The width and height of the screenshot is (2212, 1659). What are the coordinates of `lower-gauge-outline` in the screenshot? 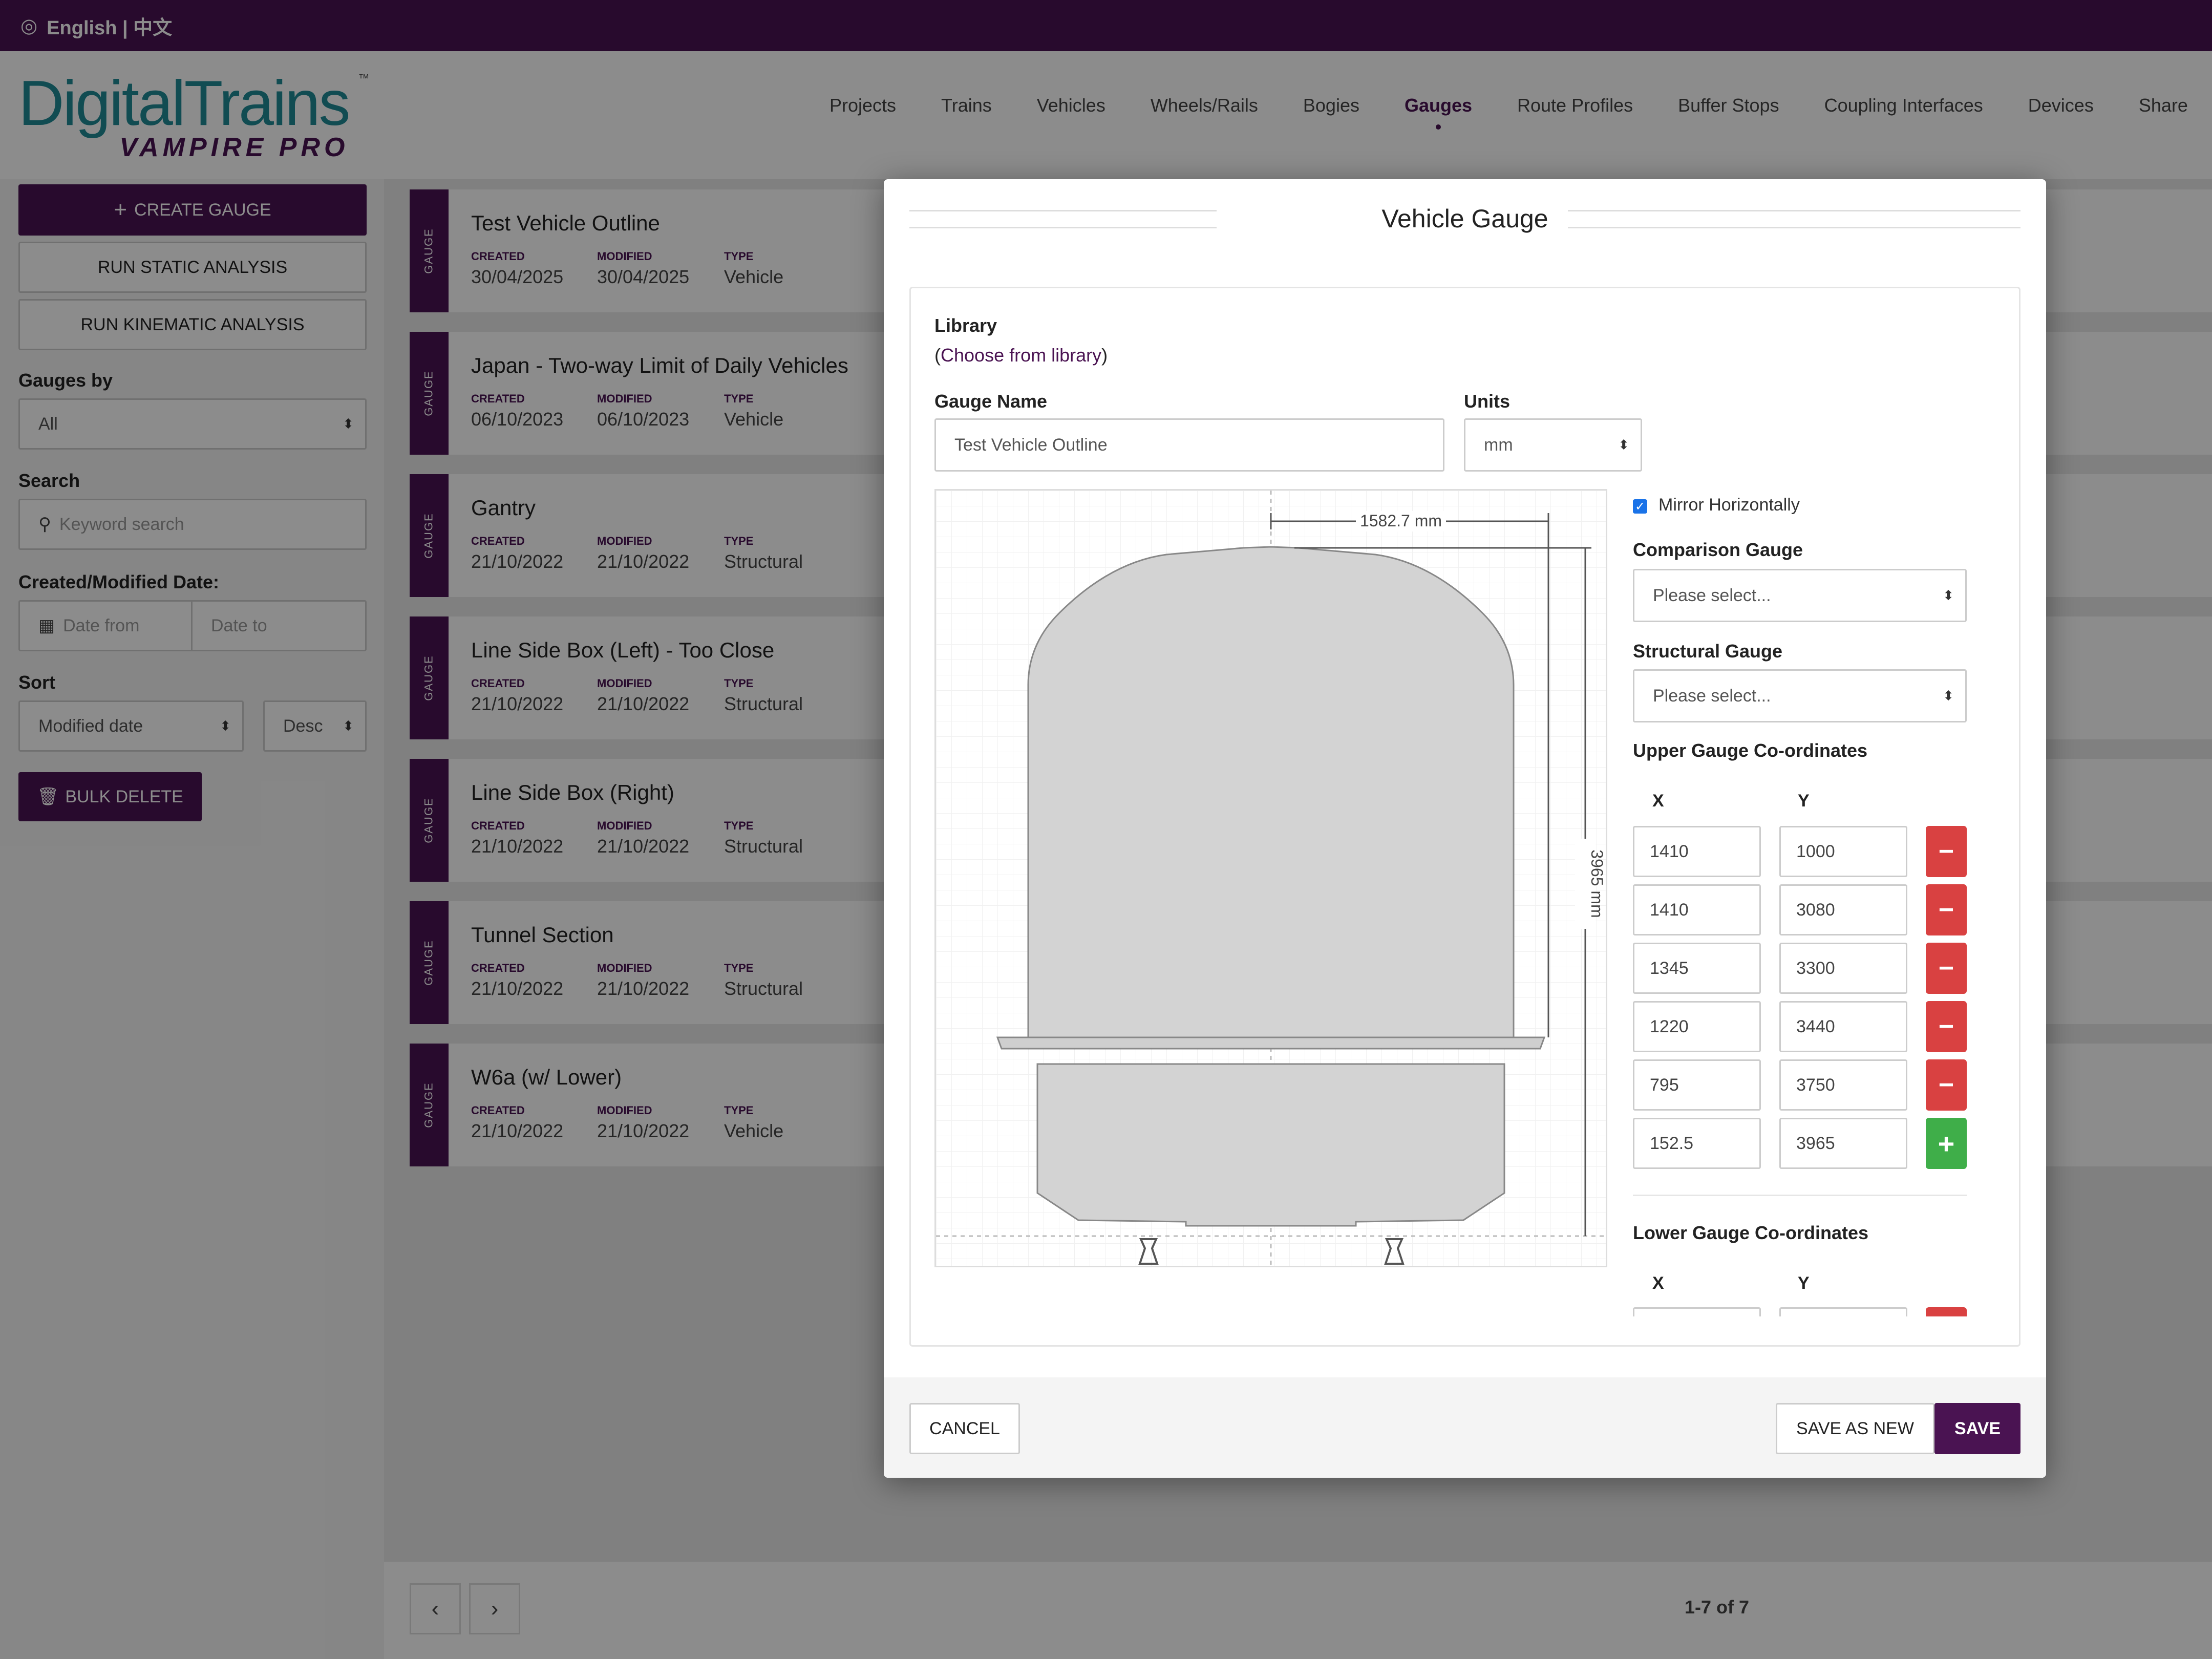 It's located at (1270, 1145).